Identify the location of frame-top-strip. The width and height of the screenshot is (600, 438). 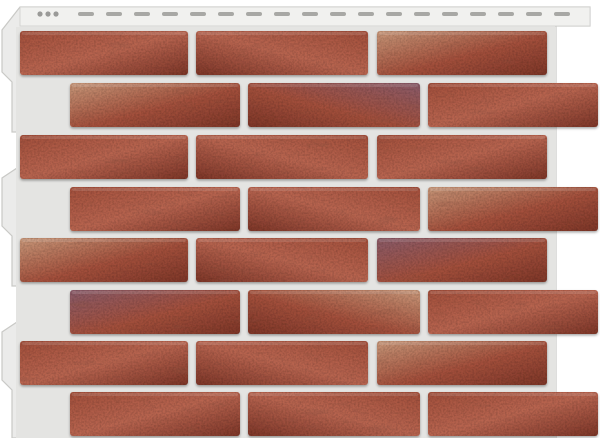
(305, 16).